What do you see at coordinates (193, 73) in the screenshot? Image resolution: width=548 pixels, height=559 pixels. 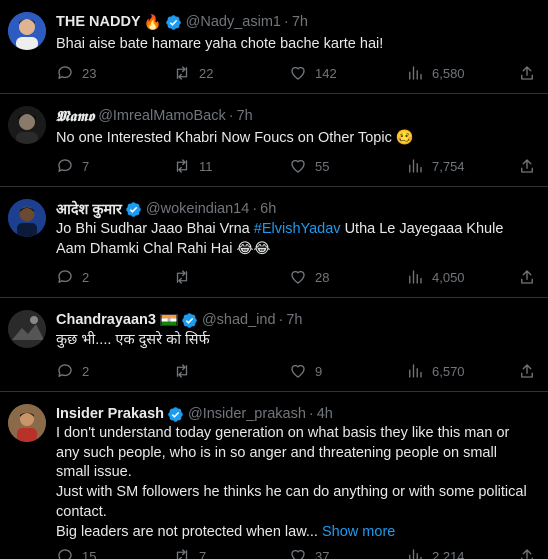 I see `retweet-button: 22` at bounding box center [193, 73].